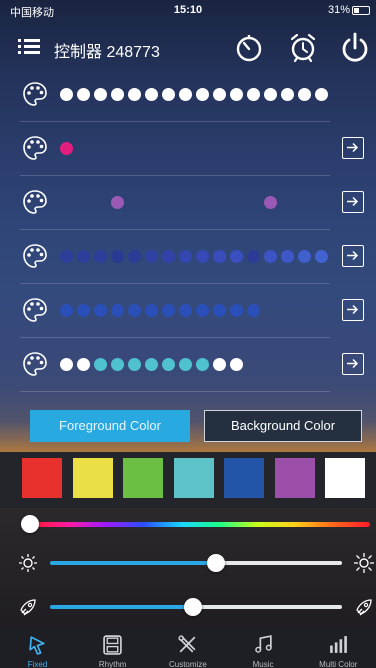 The width and height of the screenshot is (376, 668). Describe the element at coordinates (28, 607) in the screenshot. I see `speed-slow-icon` at that location.